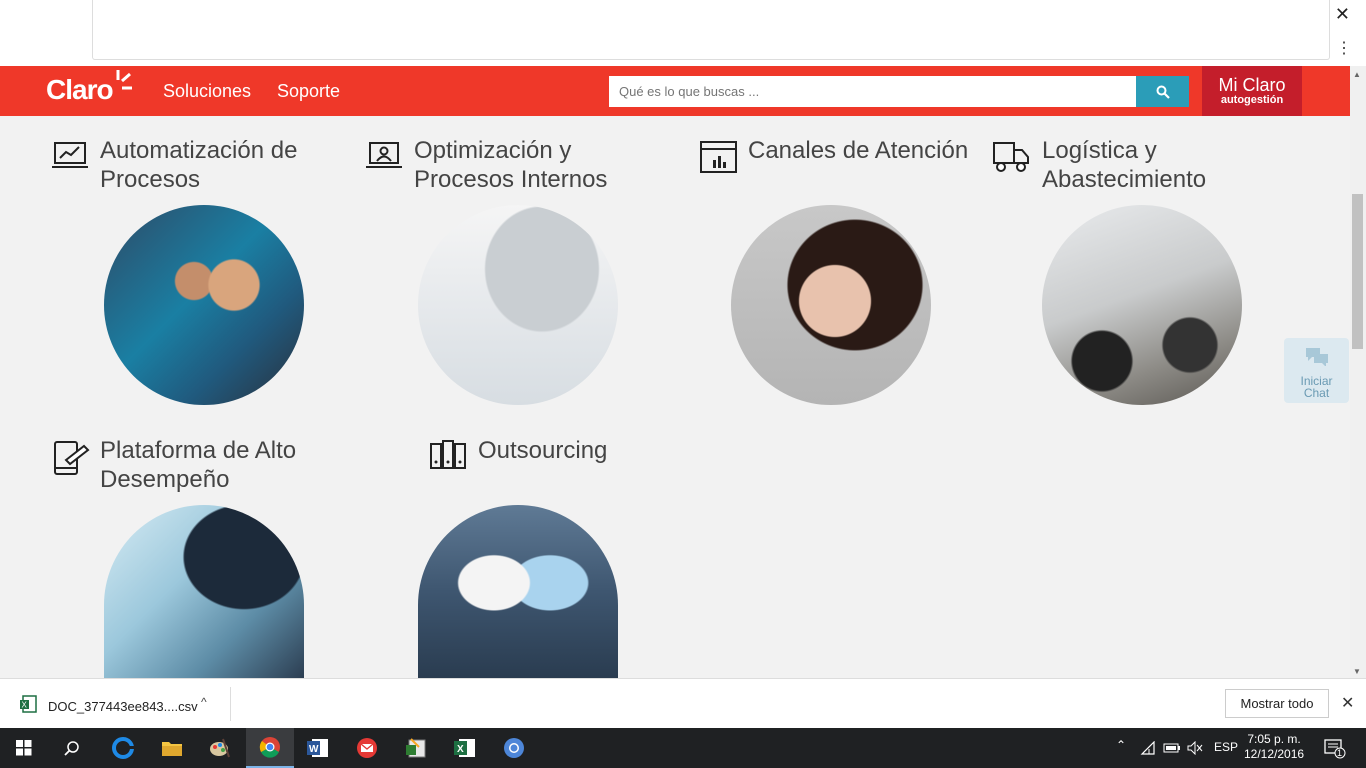  I want to click on taskbar-paint, so click(220, 748).